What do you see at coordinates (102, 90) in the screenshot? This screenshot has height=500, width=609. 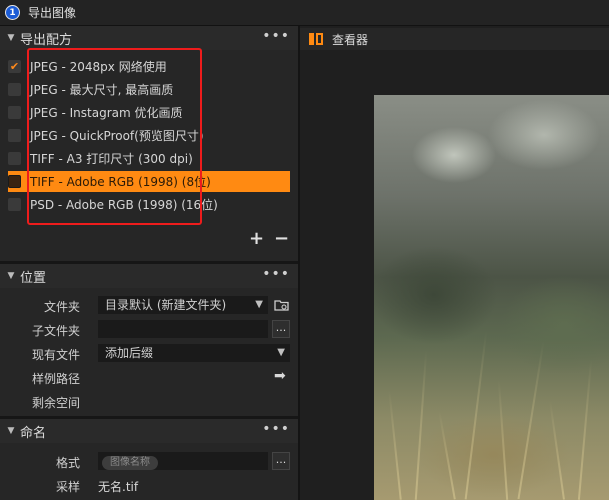 I see `recipe-label: JPEG - 最大尺寸, 最高画质` at bounding box center [102, 90].